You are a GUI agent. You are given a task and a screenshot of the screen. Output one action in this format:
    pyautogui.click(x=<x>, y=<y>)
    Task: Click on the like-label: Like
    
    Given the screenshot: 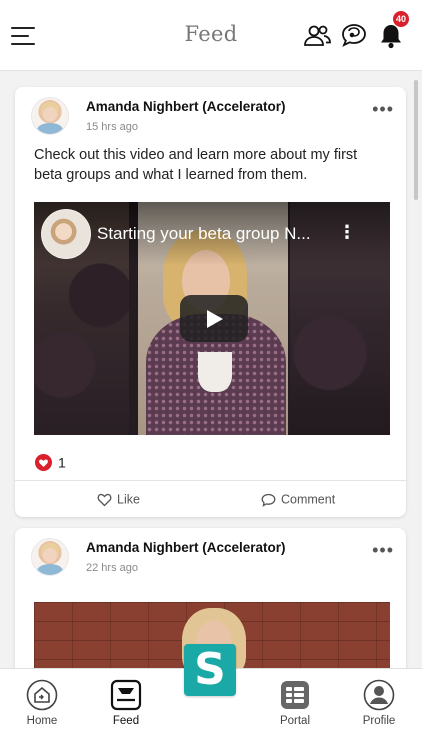 What is the action you would take?
    pyautogui.click(x=128, y=499)
    